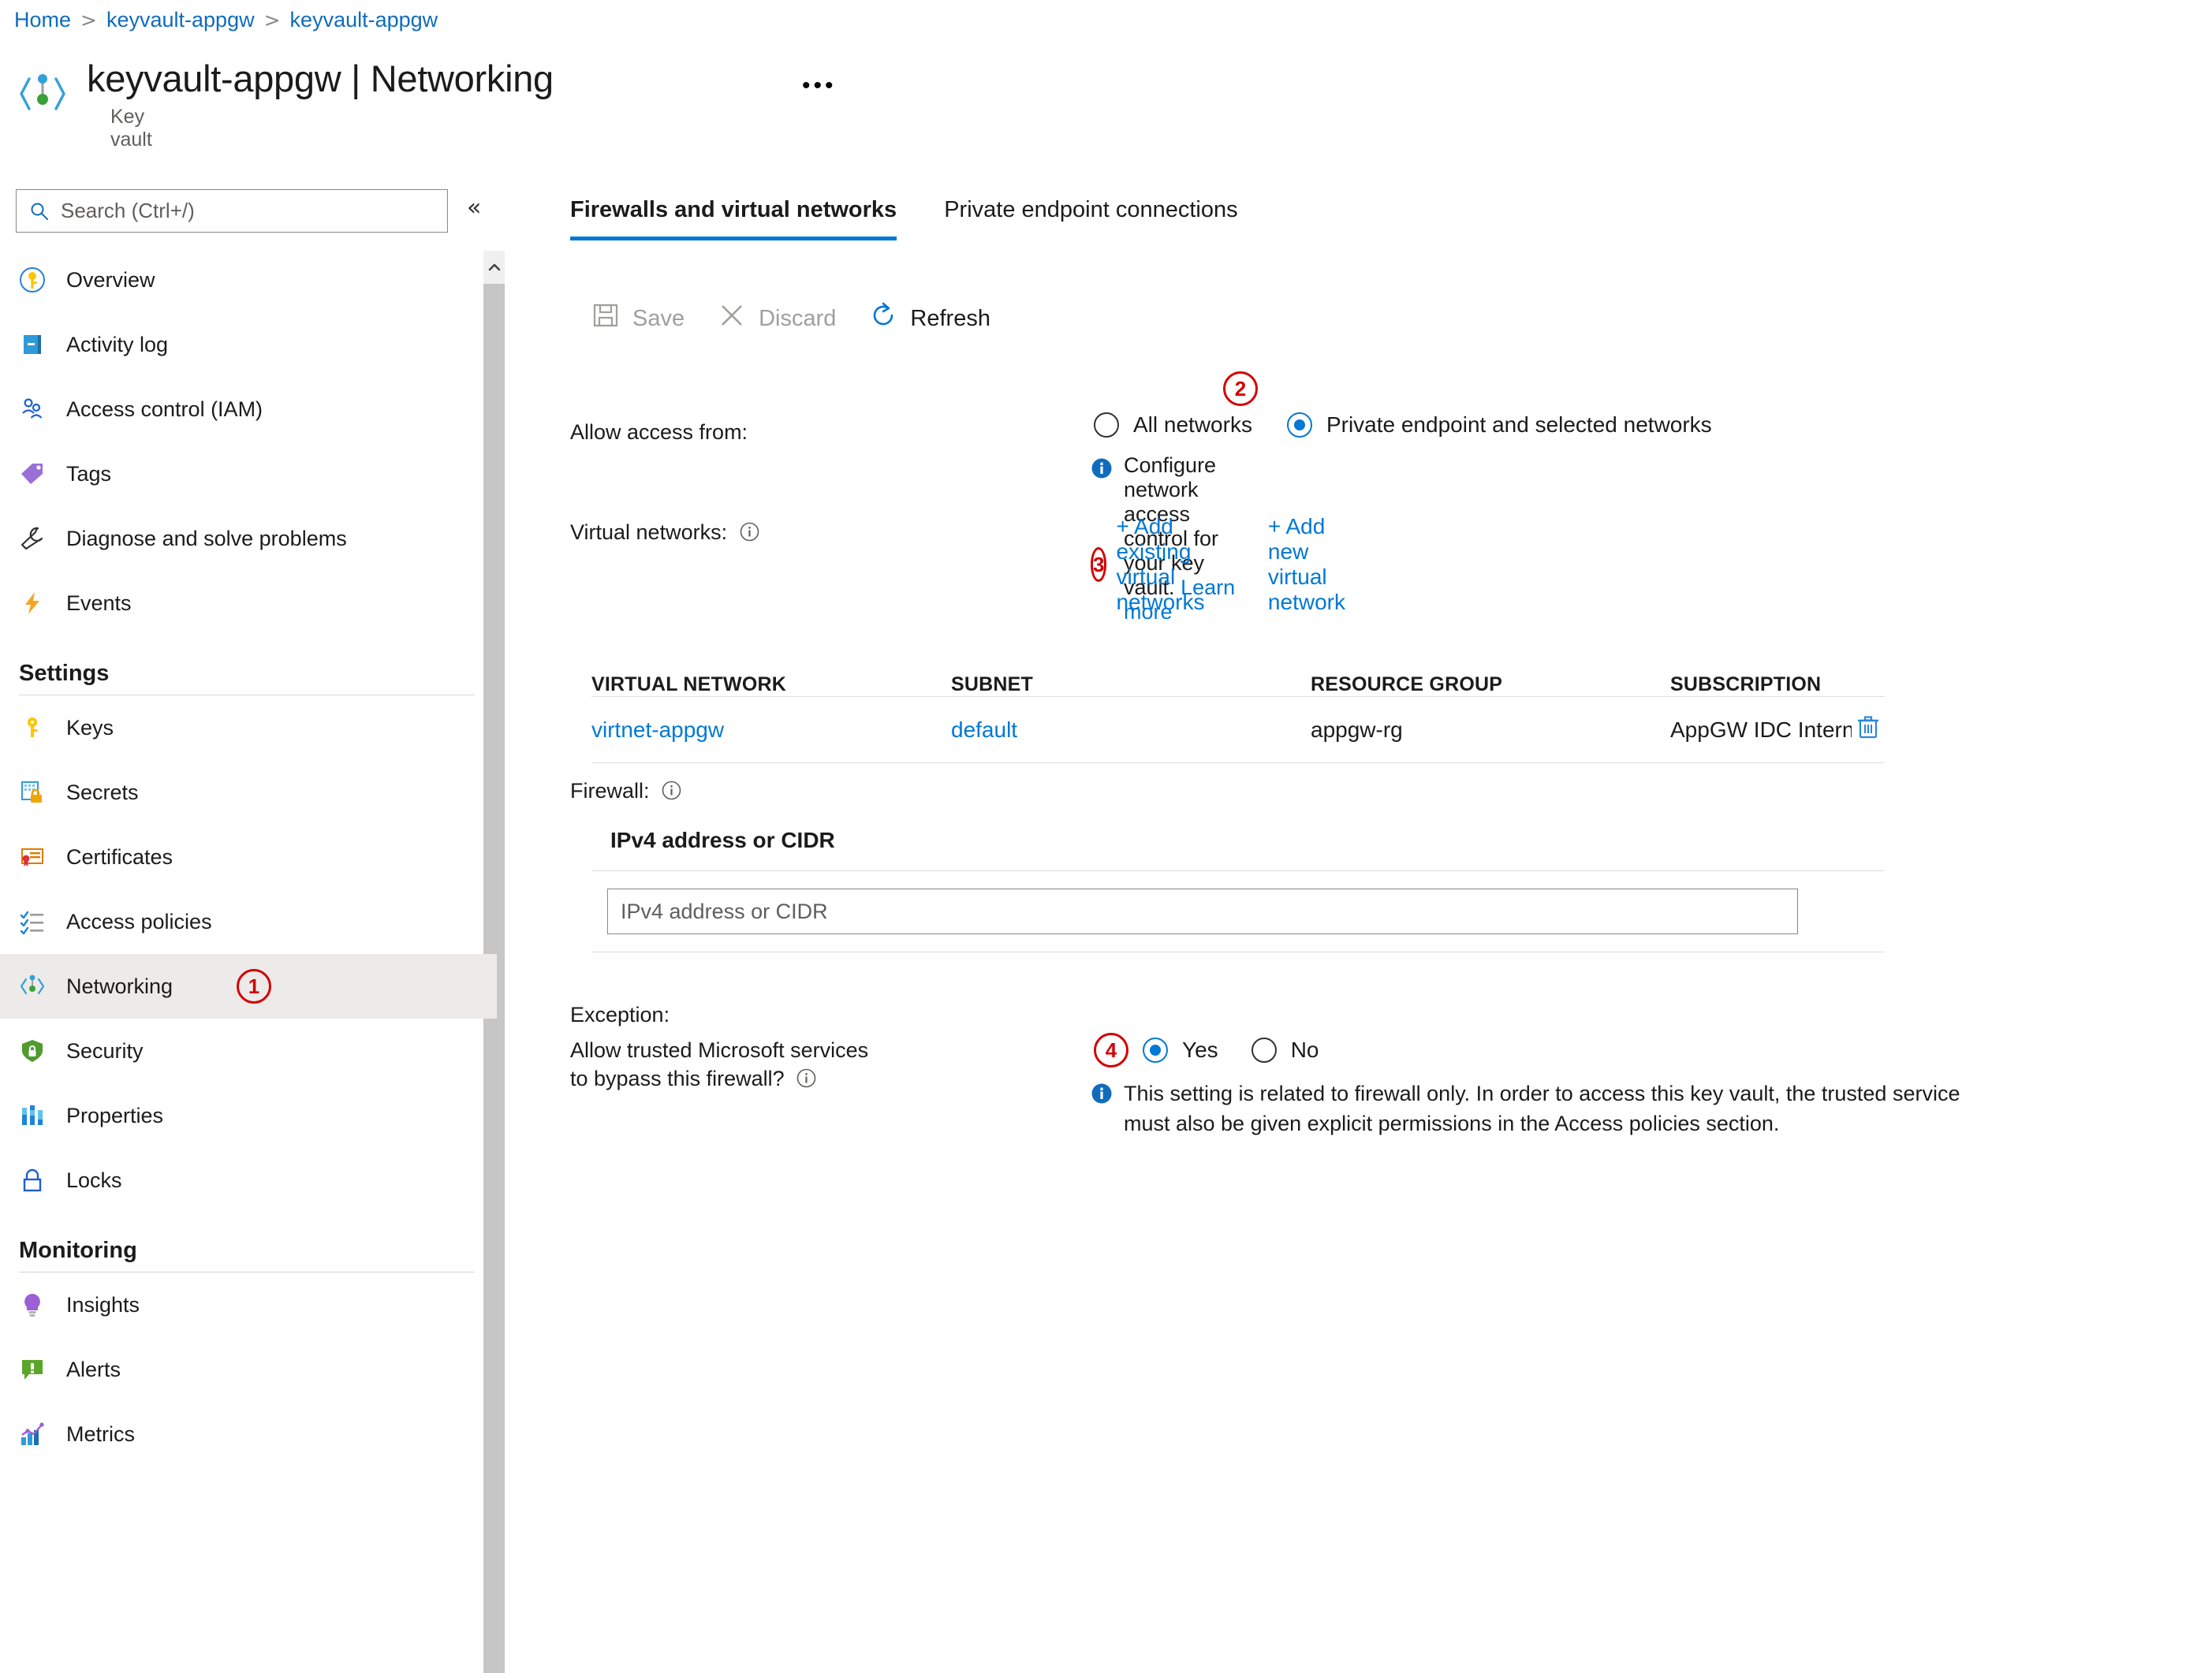 The height and width of the screenshot is (1673, 2212). Describe the element at coordinates (248, 1434) in the screenshot. I see `sidebar-item-metrics: Metrics` at that location.